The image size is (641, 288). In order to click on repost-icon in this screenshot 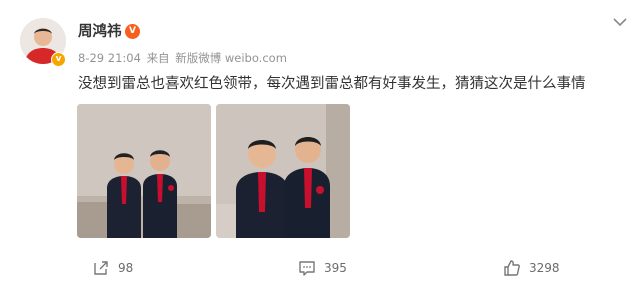, I will do `click(101, 268)`.